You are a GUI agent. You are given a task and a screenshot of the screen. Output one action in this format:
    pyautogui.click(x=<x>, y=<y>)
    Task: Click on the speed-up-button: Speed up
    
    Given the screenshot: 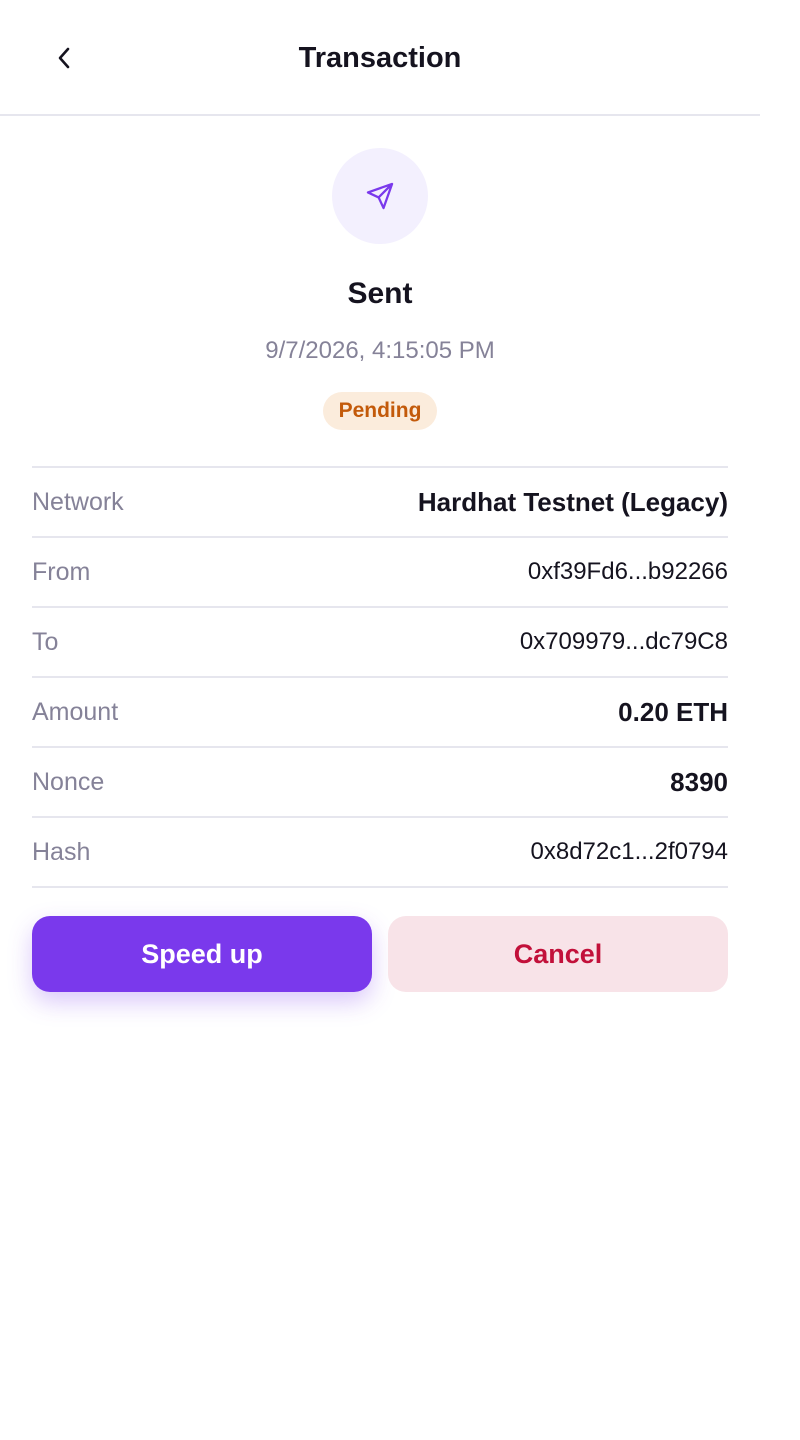 What is the action you would take?
    pyautogui.click(x=202, y=954)
    